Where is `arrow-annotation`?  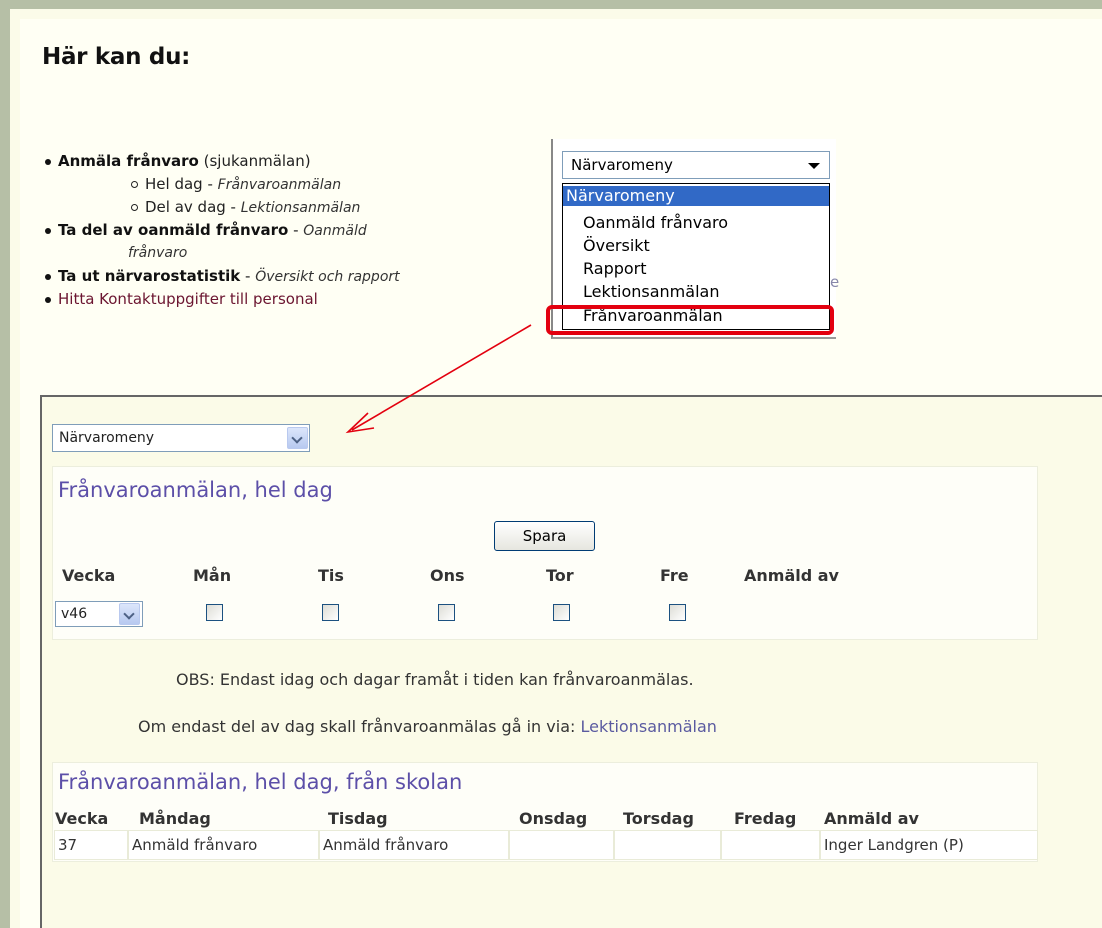 arrow-annotation is located at coordinates (438, 379).